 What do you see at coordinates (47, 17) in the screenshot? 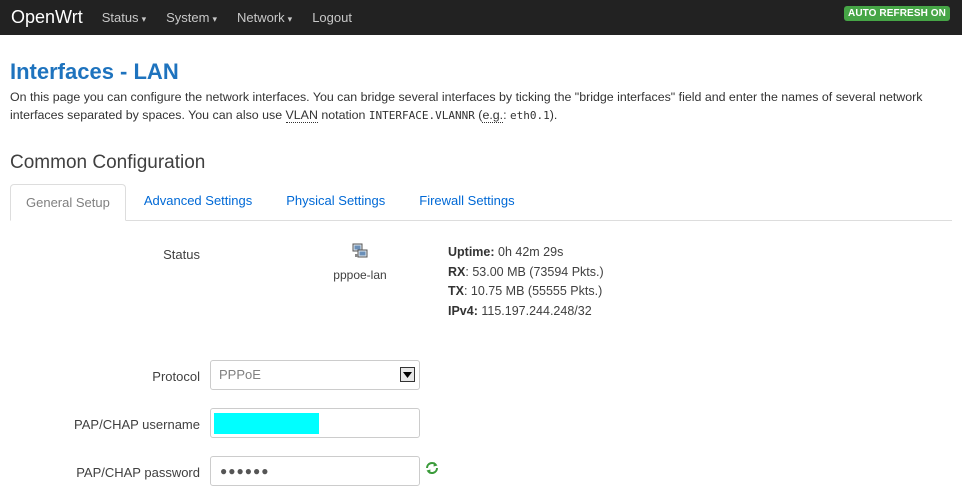
I see `brand-logo: OpenWrt` at bounding box center [47, 17].